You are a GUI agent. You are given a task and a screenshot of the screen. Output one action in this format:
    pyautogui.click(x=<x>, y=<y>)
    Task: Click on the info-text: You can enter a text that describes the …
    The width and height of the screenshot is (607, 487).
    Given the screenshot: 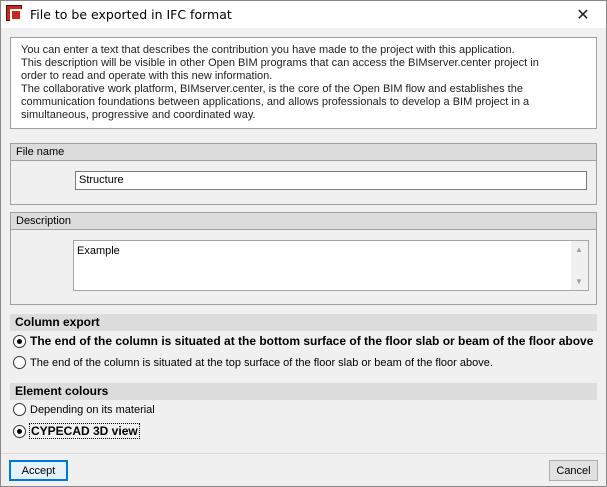 What is the action you would take?
    pyautogui.click(x=280, y=82)
    